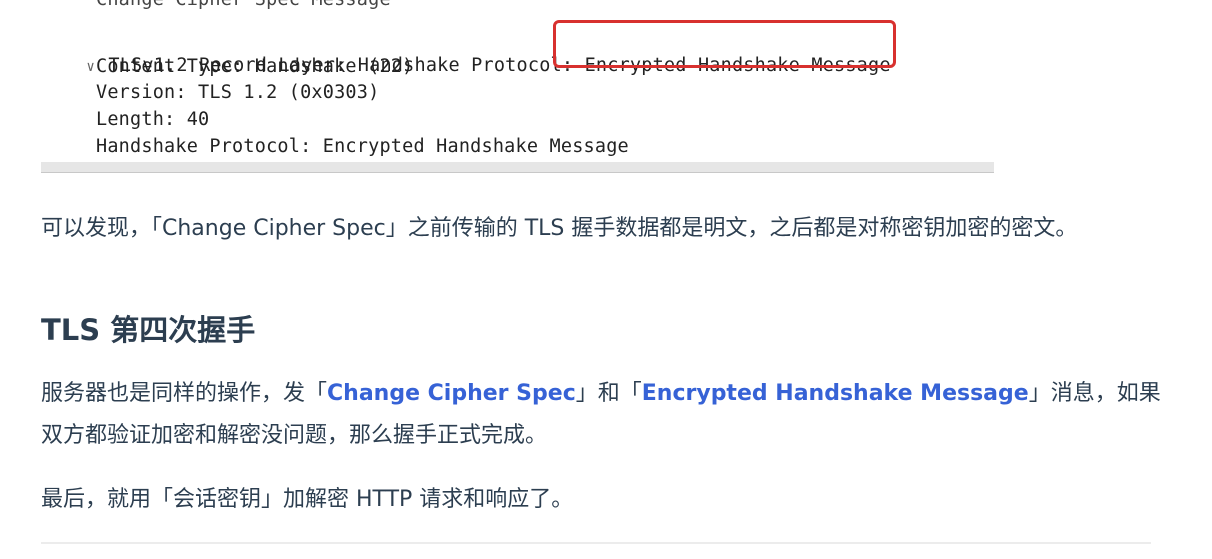 The height and width of the screenshot is (559, 1212). What do you see at coordinates (451, 393) in the screenshot?
I see `link-change-cipher-spec: Change Cipher Spec` at bounding box center [451, 393].